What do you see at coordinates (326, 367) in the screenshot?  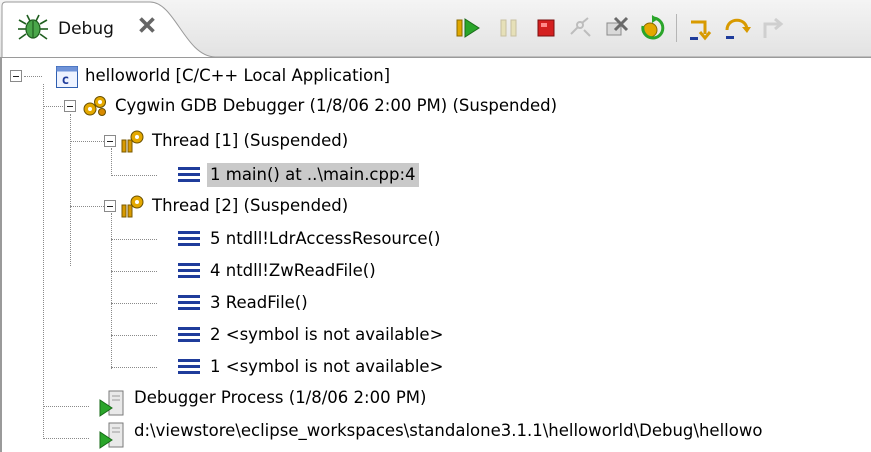 I see `stack-frame: 1 <symbol is not available>` at bounding box center [326, 367].